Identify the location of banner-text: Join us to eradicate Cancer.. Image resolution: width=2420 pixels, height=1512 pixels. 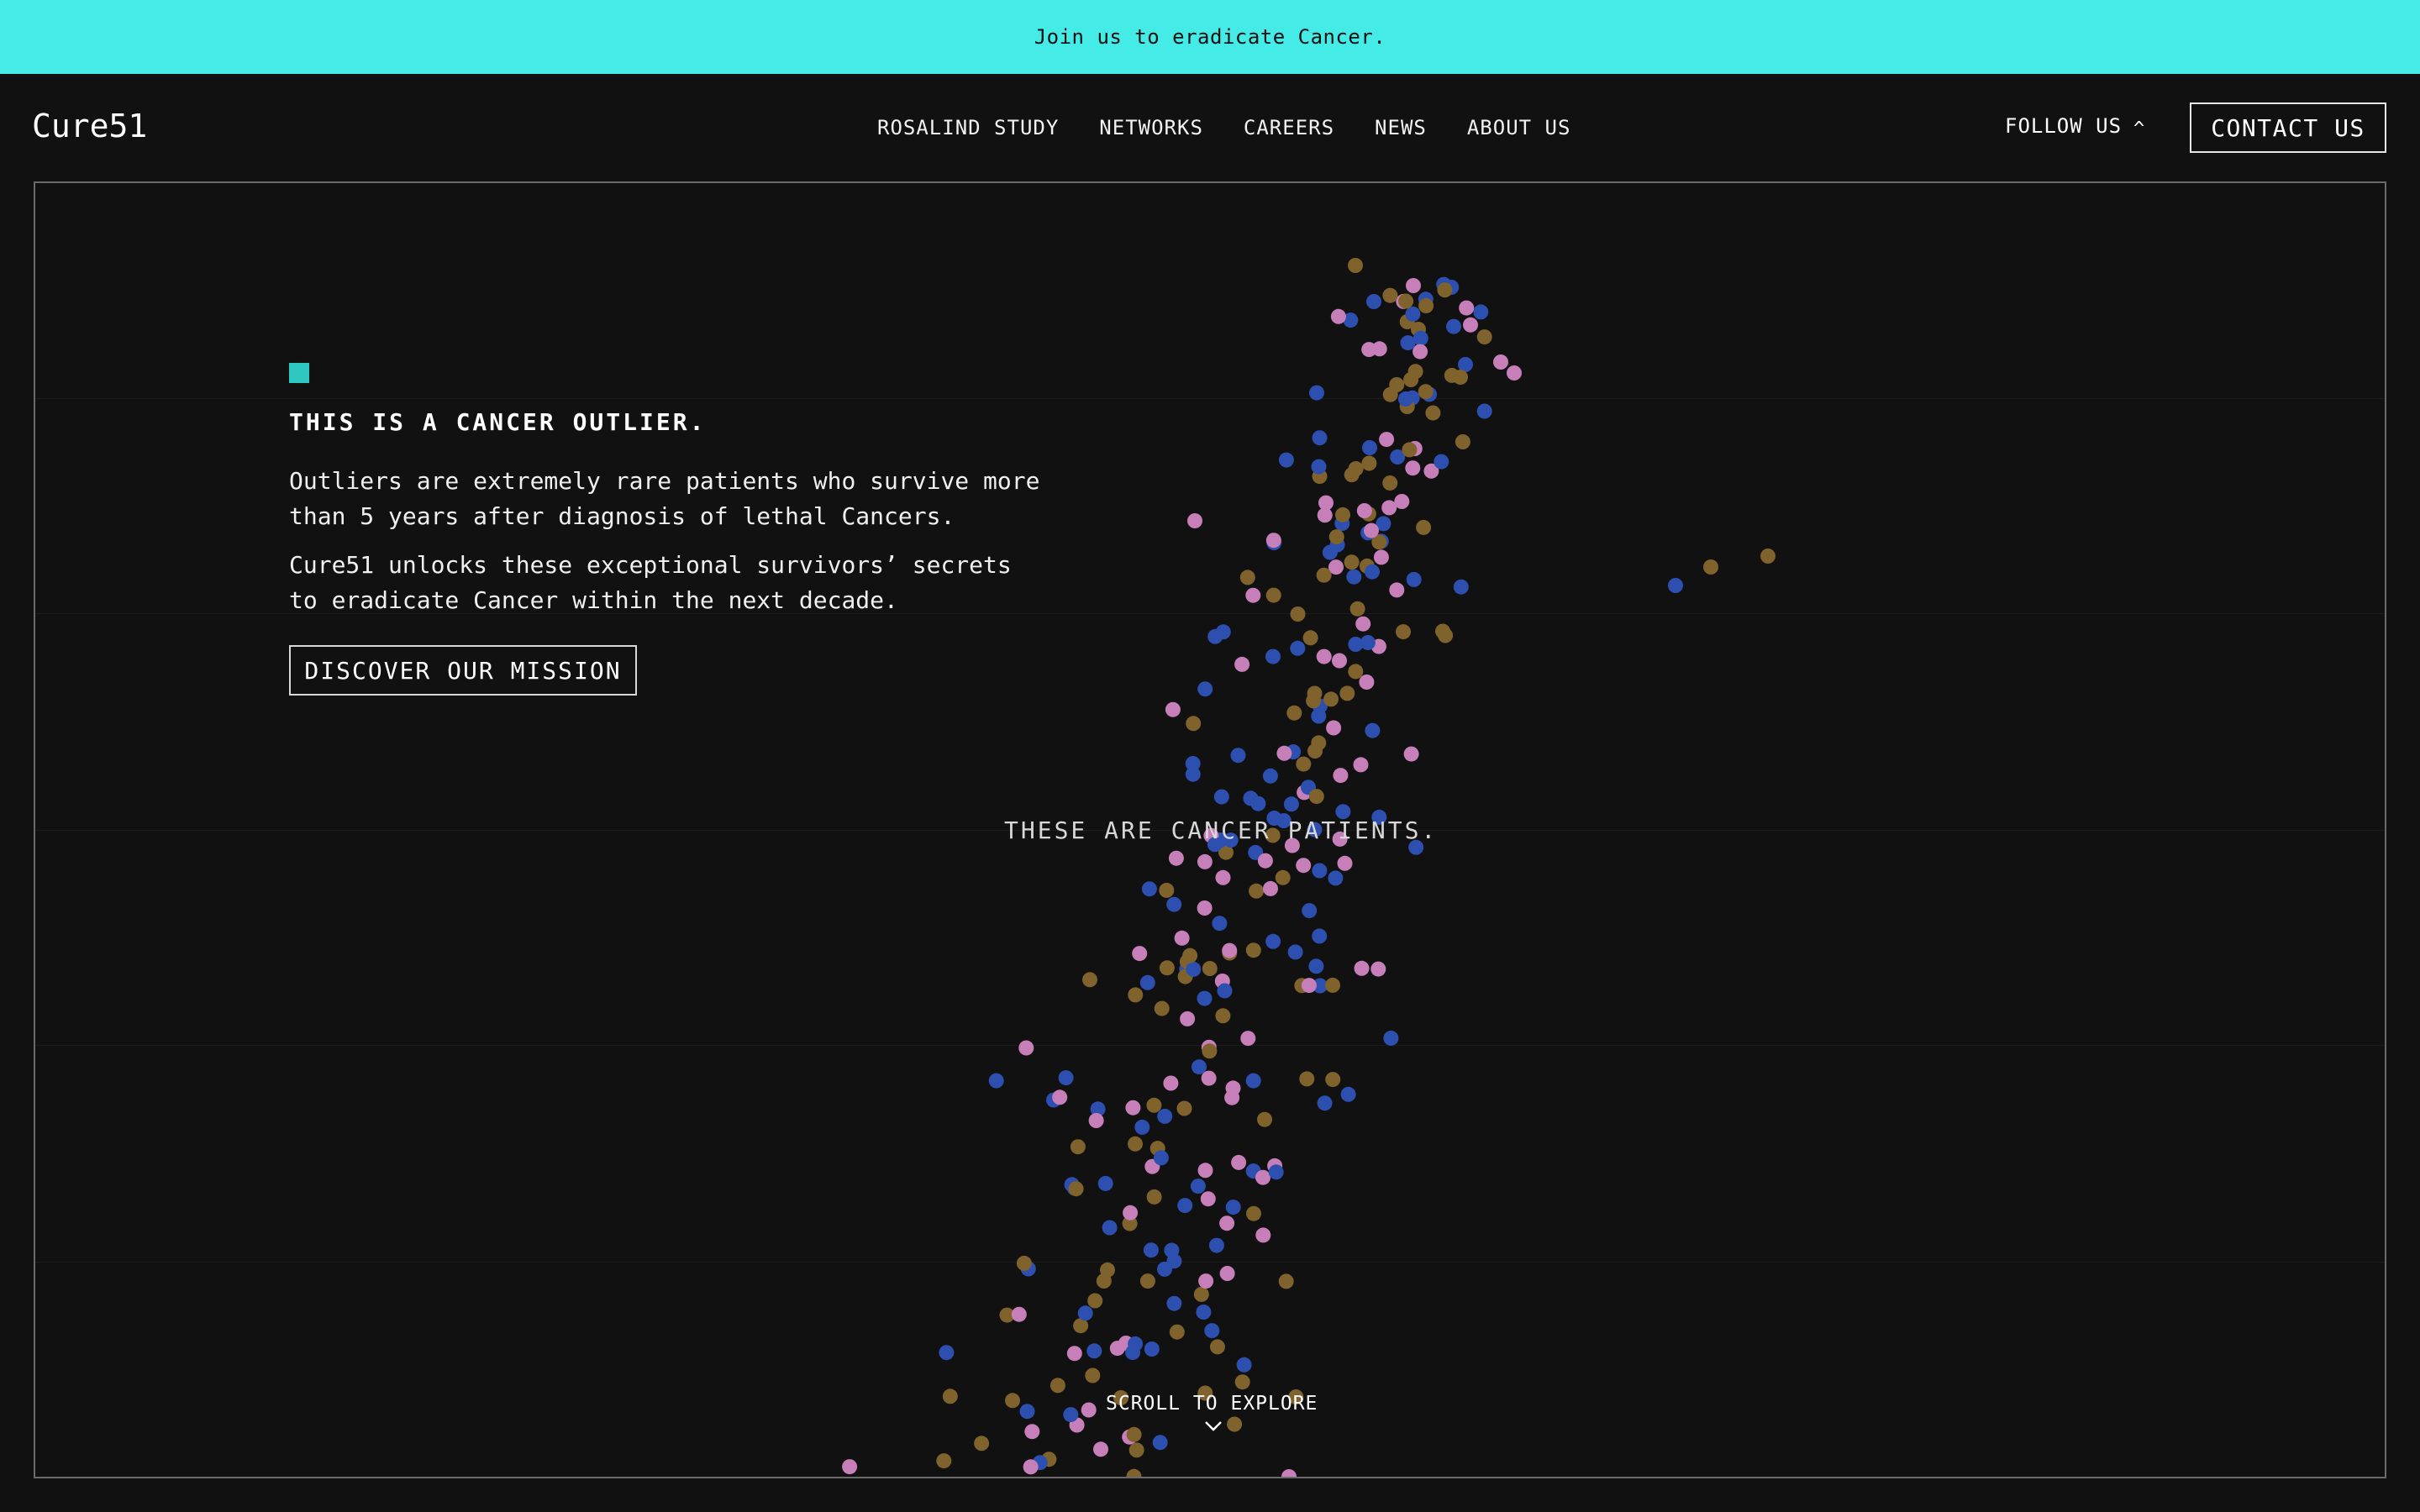
(1210, 37).